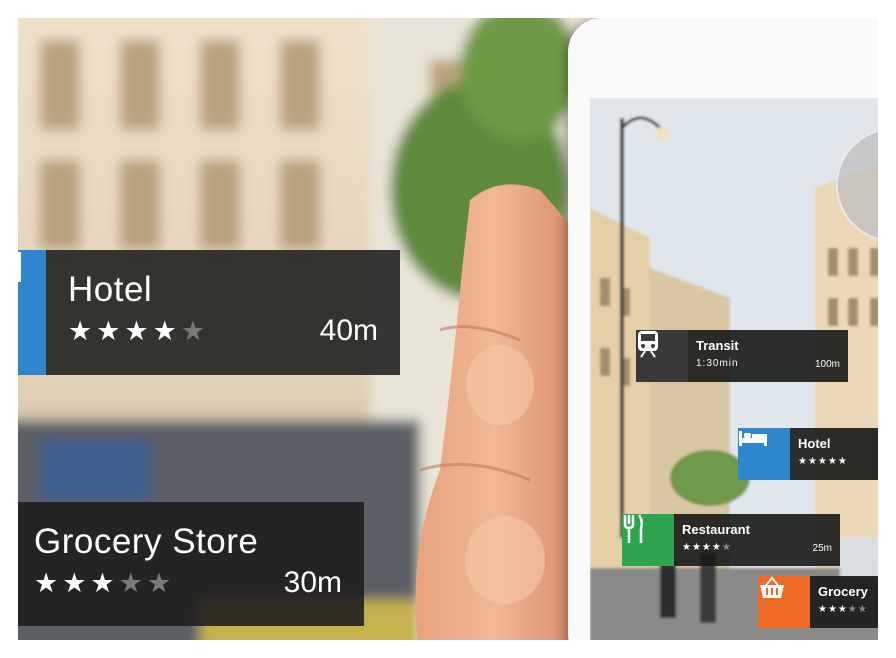 The image size is (896, 658). What do you see at coordinates (822, 548) in the screenshot?
I see `ar-card-distance: 25m` at bounding box center [822, 548].